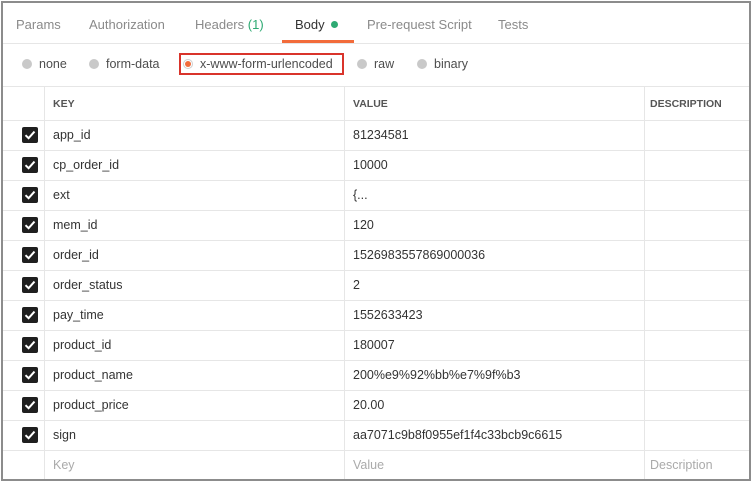 Image resolution: width=752 pixels, height=482 pixels. I want to click on param-key: product_price, so click(194, 405).